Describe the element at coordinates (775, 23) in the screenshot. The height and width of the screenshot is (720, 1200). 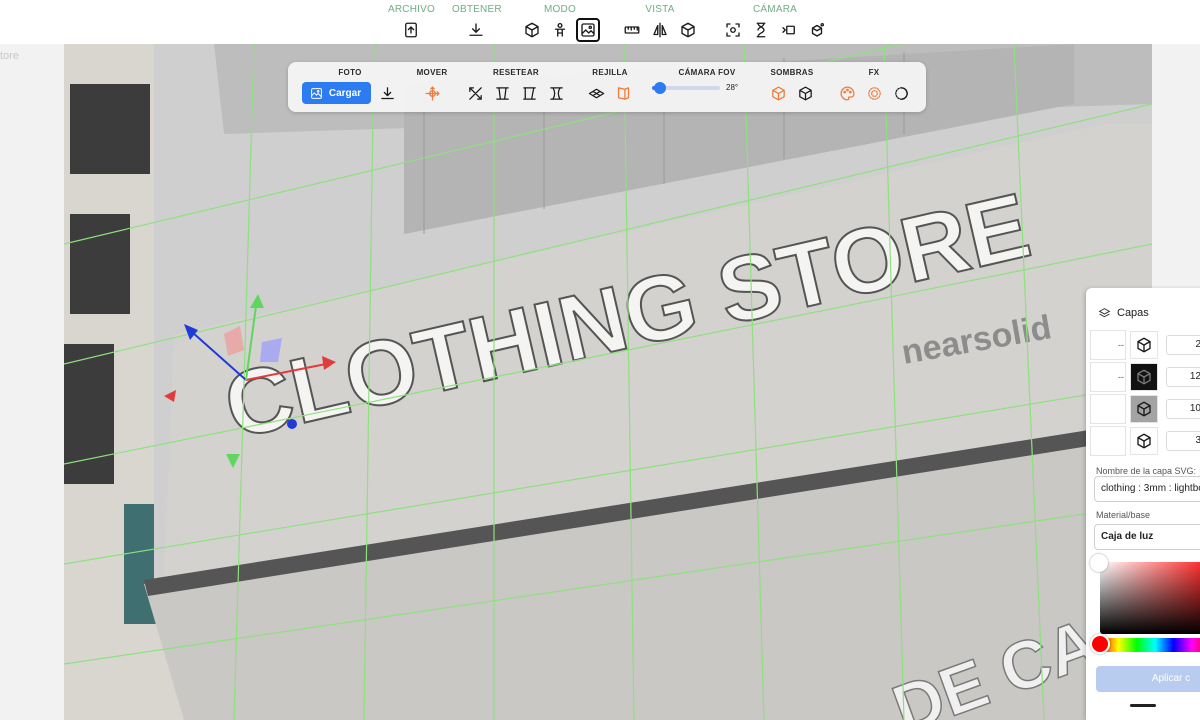
I see `camara-group: CÁMARA` at that location.